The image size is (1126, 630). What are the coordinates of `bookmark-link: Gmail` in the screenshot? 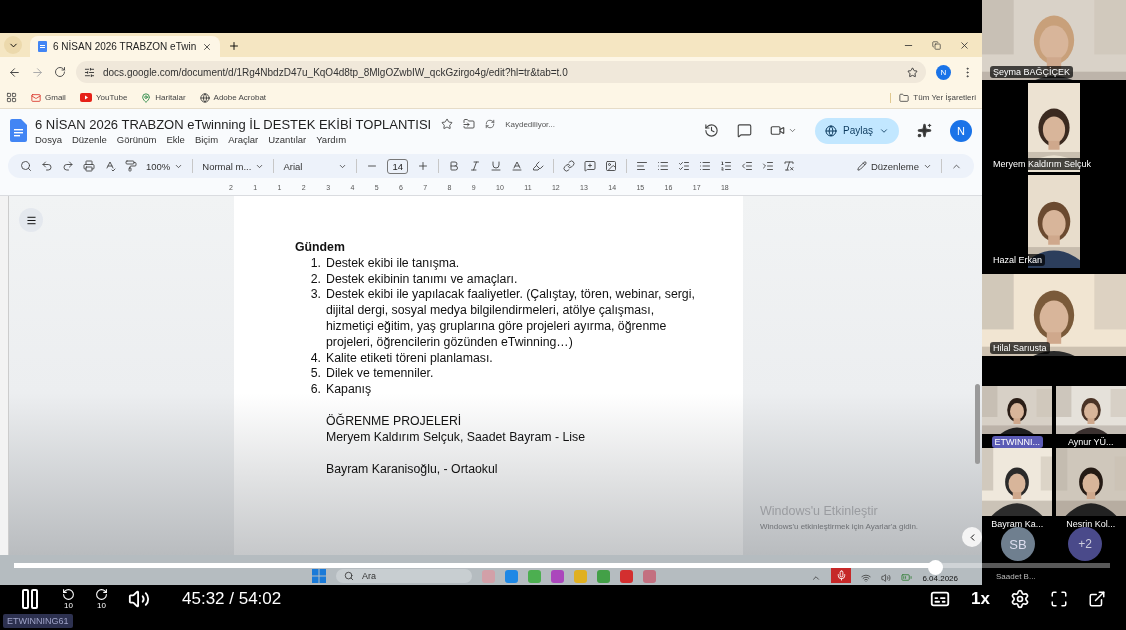 It's located at (48, 97).